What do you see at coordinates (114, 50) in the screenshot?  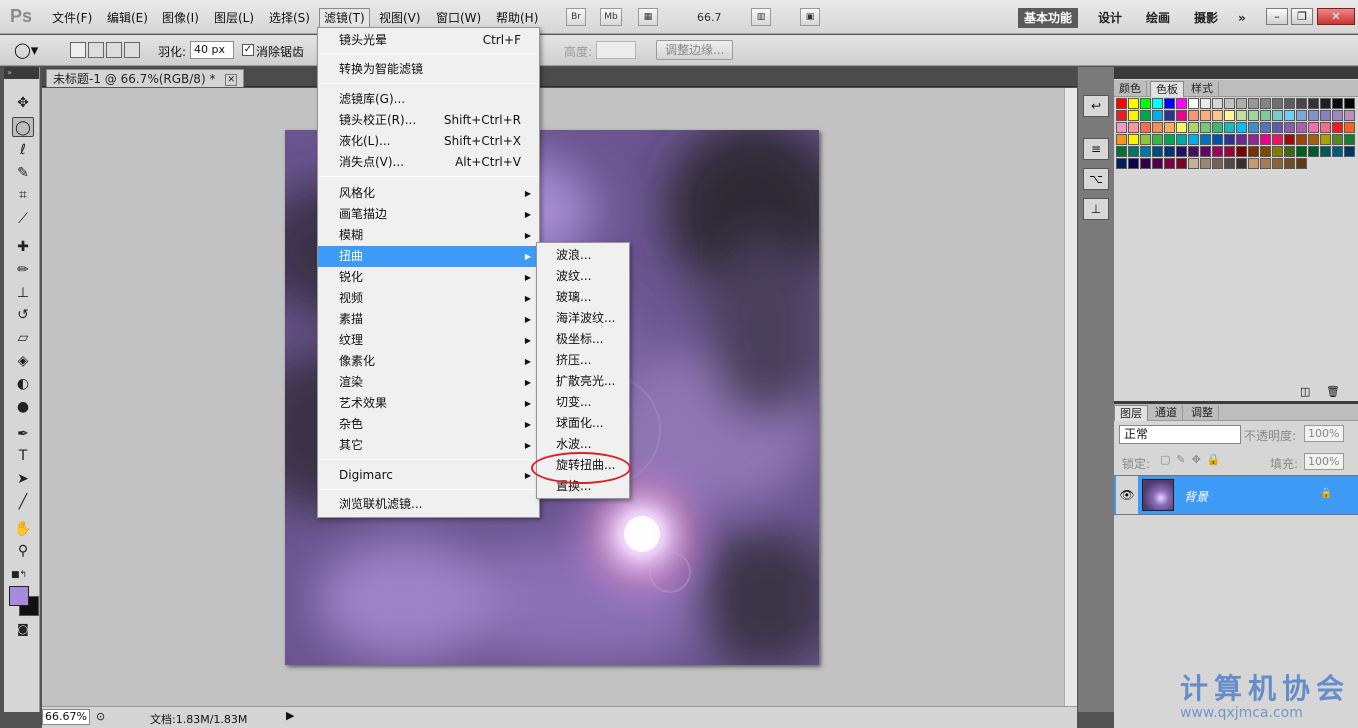 I see `subtract-from-selection-icon` at bounding box center [114, 50].